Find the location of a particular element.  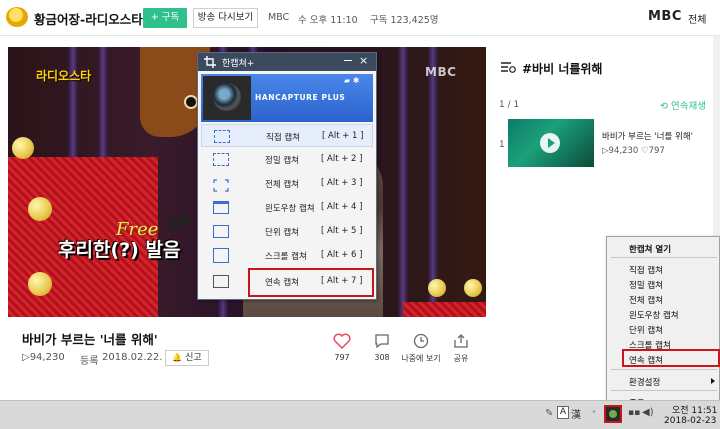

shortcut-label: [ Alt + 3 ] is located at coordinates (342, 183).